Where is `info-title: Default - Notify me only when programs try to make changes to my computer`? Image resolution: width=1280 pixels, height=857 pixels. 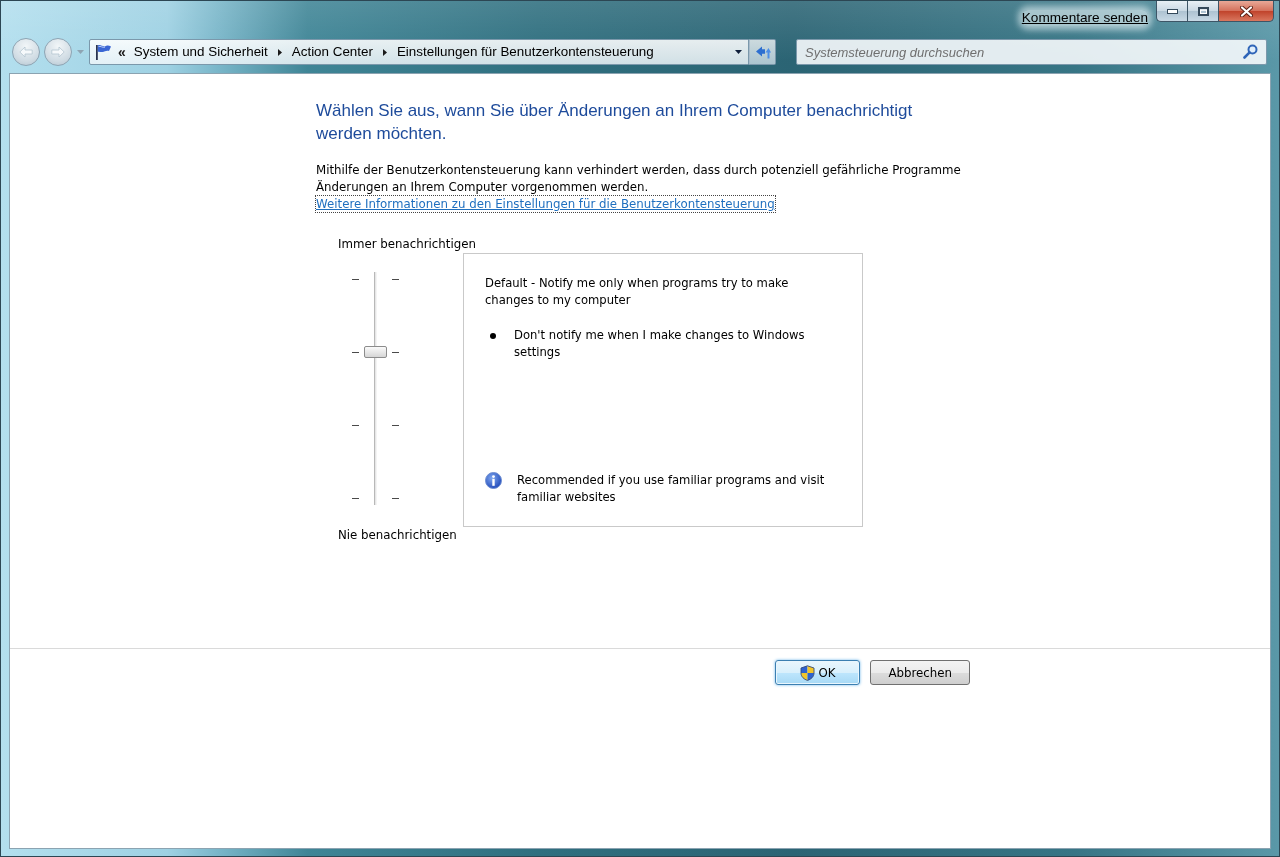 info-title: Default - Notify me only when programs try to make changes to my computer is located at coordinates (637, 292).